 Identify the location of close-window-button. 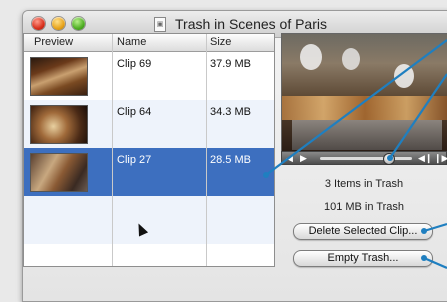
(38, 23).